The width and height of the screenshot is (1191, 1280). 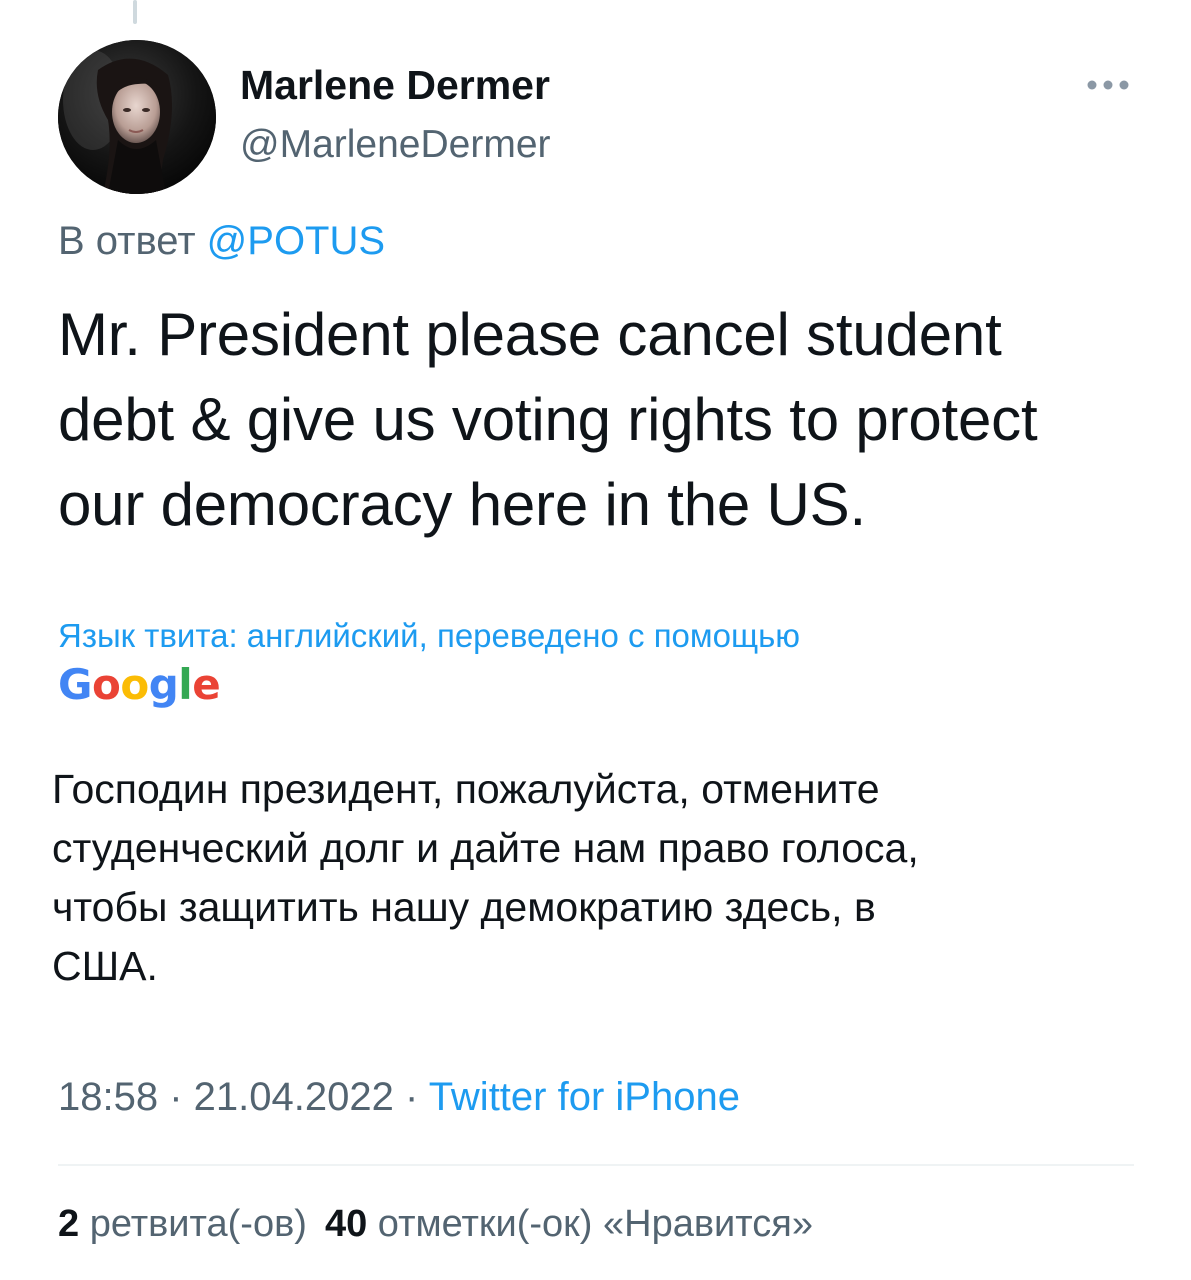 I want to click on tweet-source-link: Twitter for iPhone, so click(x=584, y=1097).